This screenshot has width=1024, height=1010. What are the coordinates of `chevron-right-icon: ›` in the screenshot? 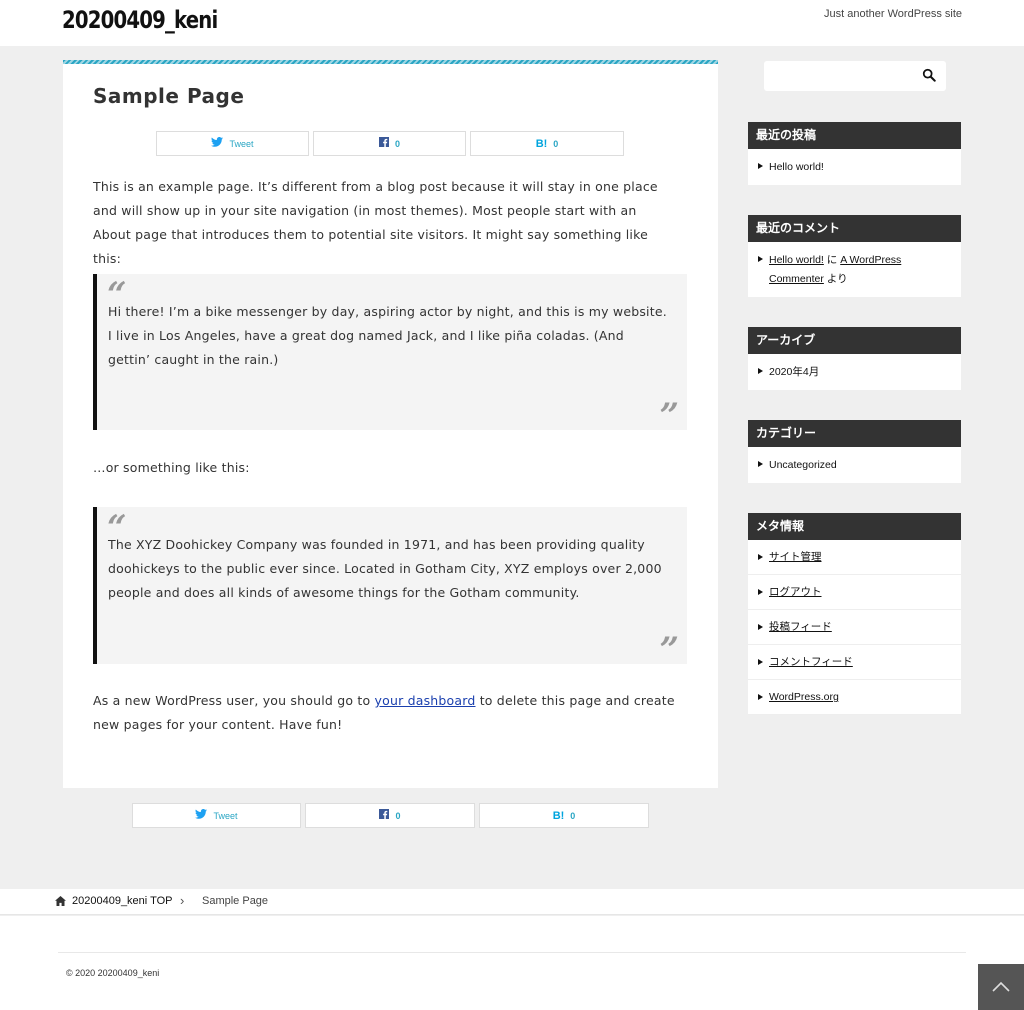 It's located at (182, 900).